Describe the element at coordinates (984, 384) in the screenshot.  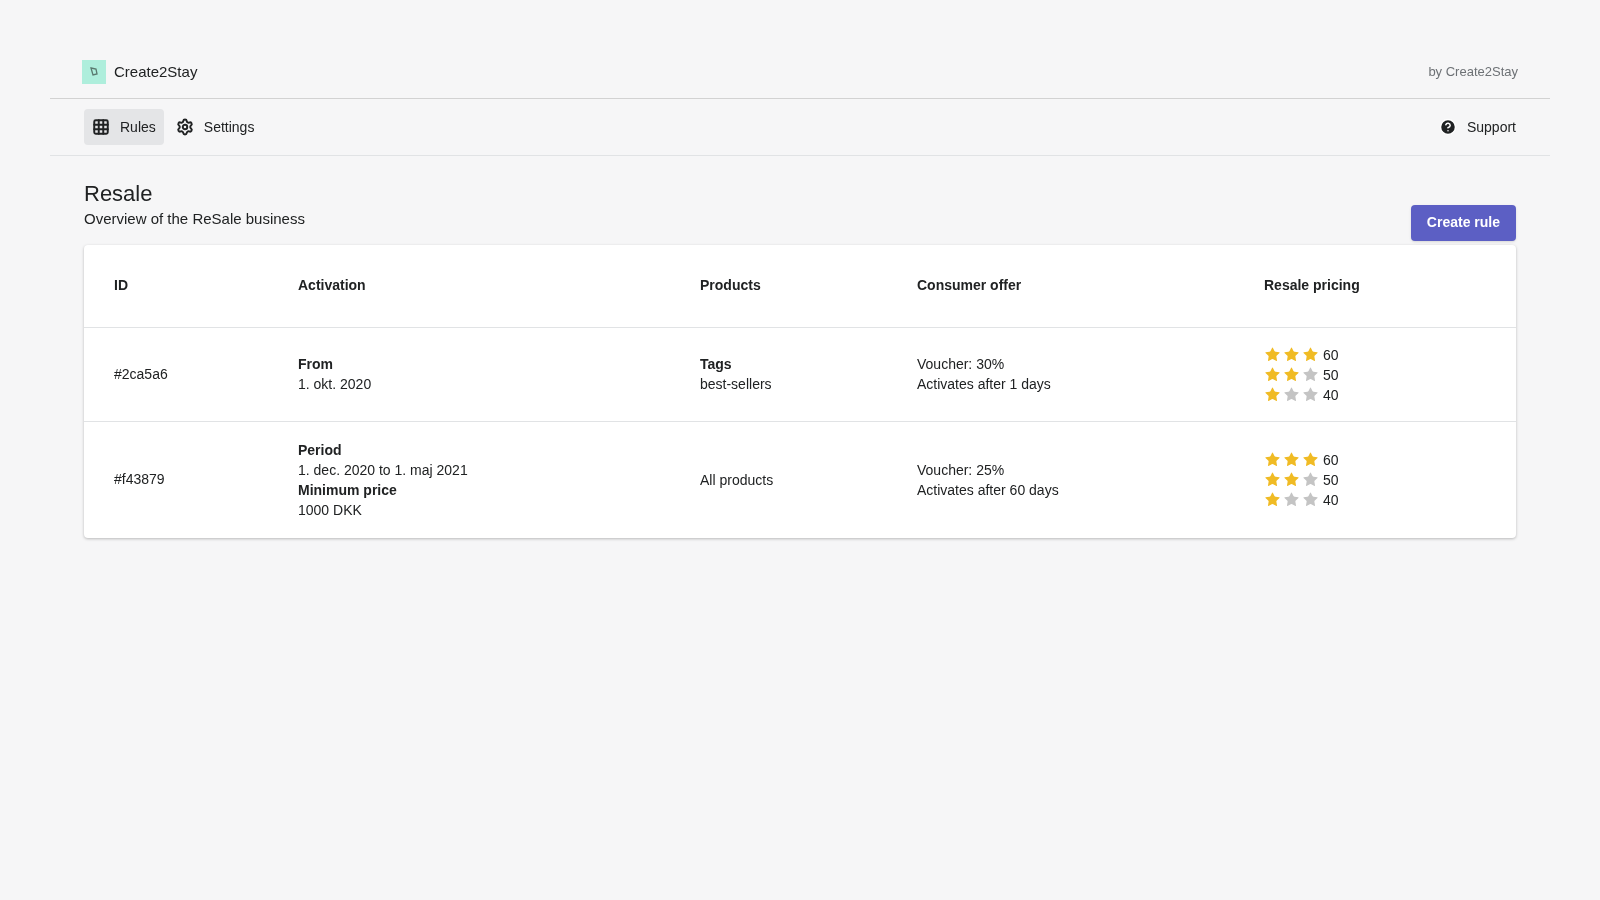
I see `offer-text: Activates after 1 days` at that location.